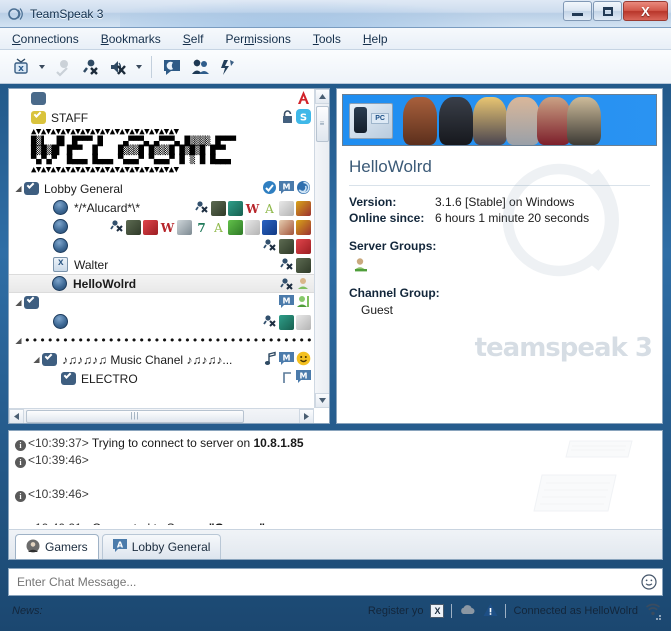 Image resolution: width=671 pixels, height=631 pixels. I want to click on user-speaker-icon, so click(59, 283).